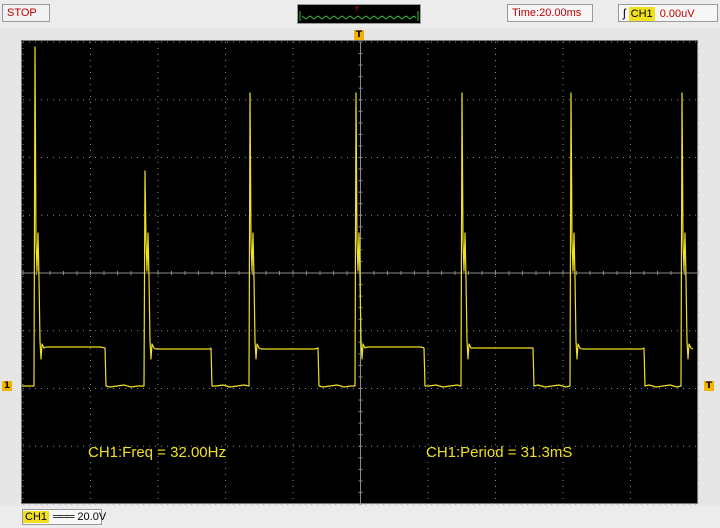 The image size is (720, 528). I want to click on svg-text: T, so click(356, 10).